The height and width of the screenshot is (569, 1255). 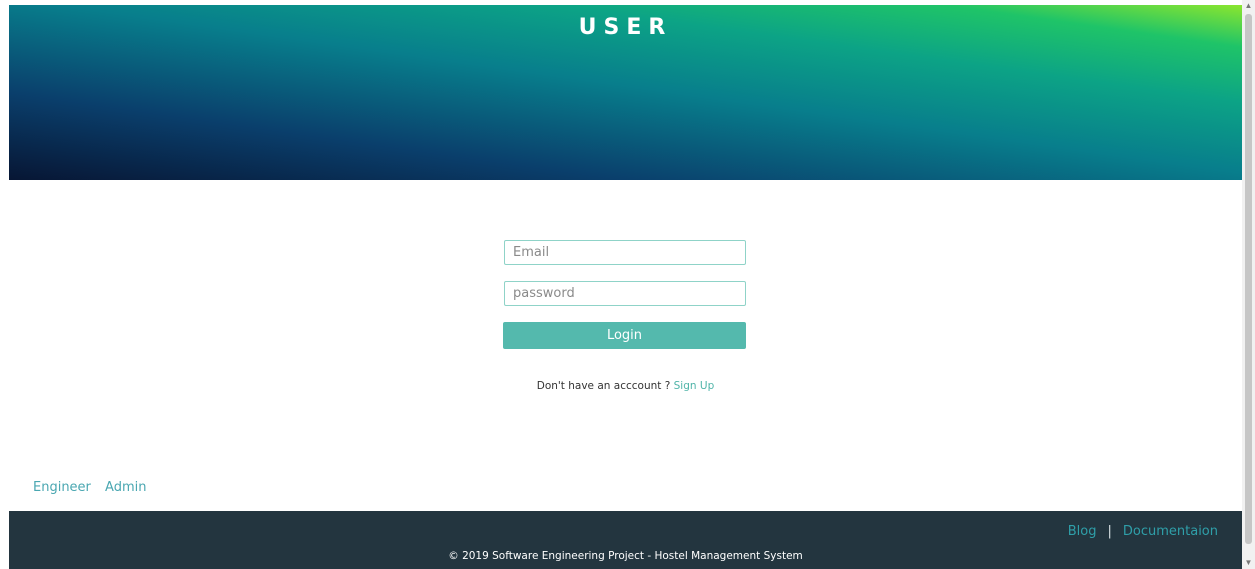 I want to click on vertical-scrollbar: ▲ ▼, so click(x=1248, y=284).